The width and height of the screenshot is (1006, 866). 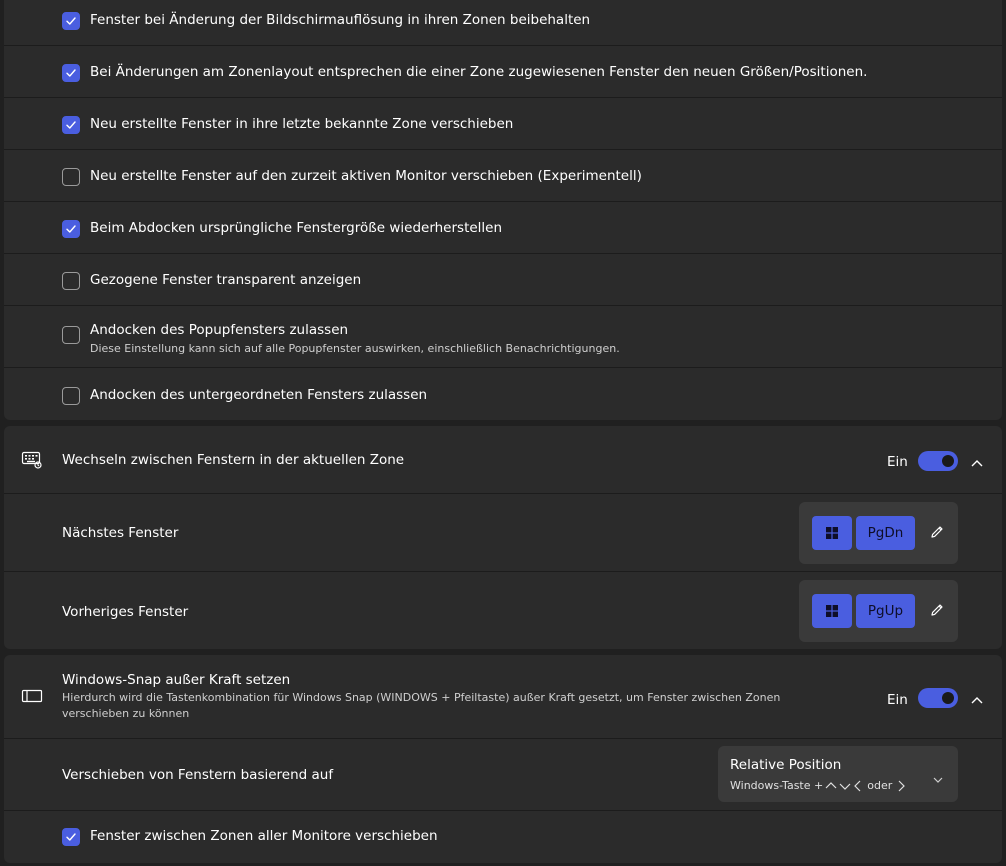 I want to click on all-monitors-checkbox, so click(x=71, y=837).